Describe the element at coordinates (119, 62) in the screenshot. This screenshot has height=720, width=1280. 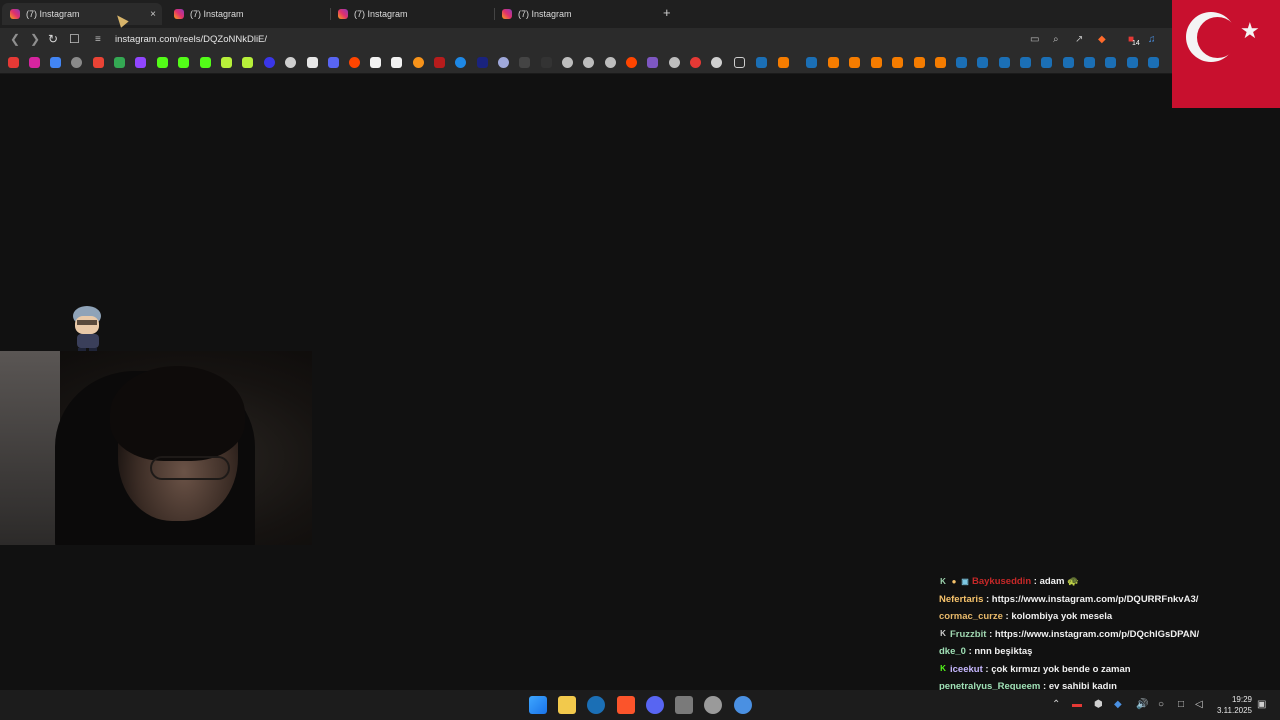
I see `drive-icon` at that location.